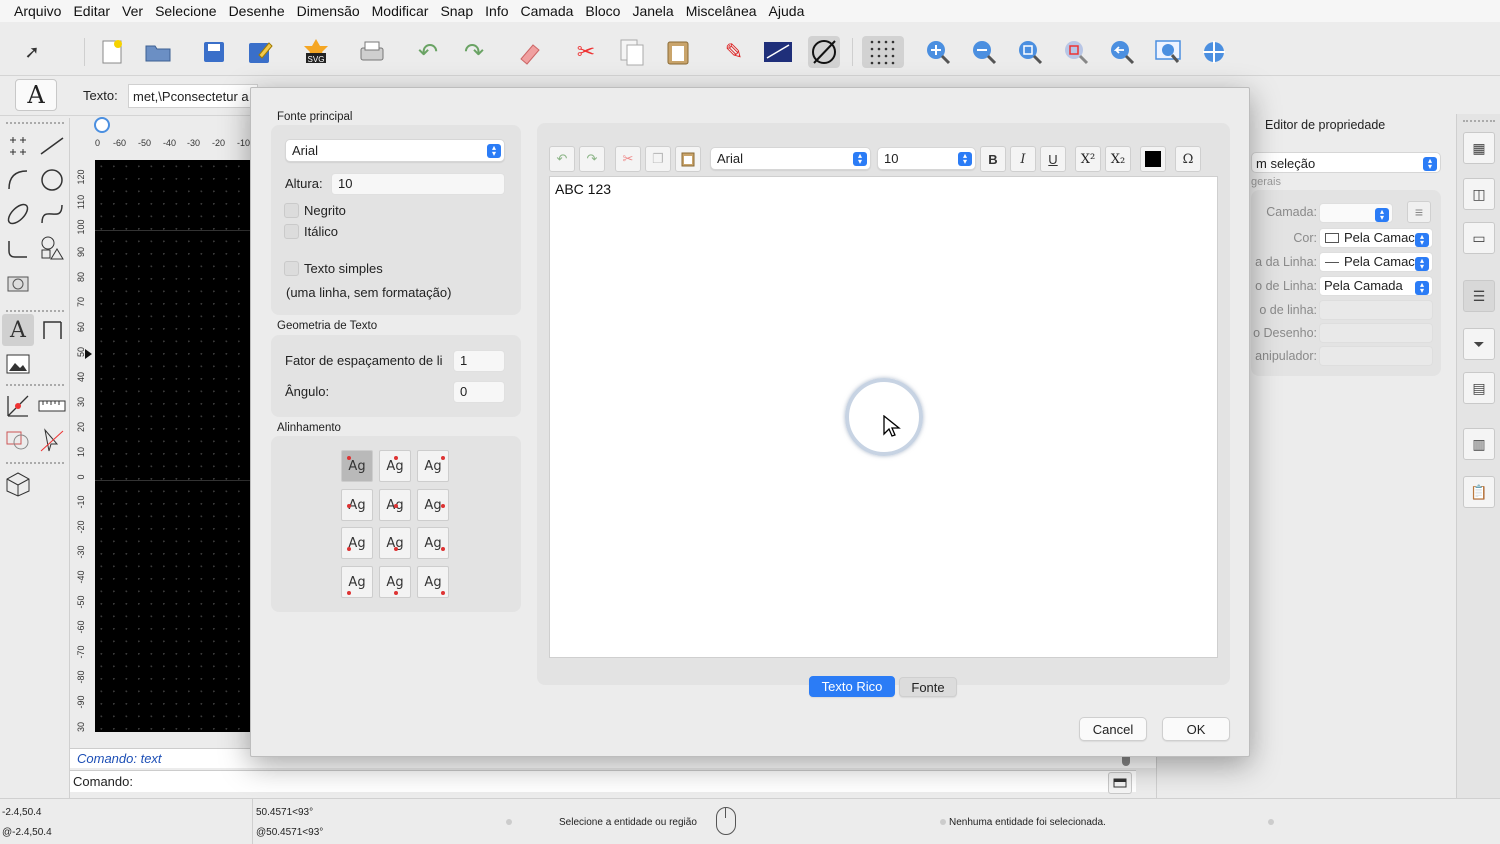 The height and width of the screenshot is (844, 1500). What do you see at coordinates (357, 543) in the screenshot?
I see `align-baseline-left: Ag` at bounding box center [357, 543].